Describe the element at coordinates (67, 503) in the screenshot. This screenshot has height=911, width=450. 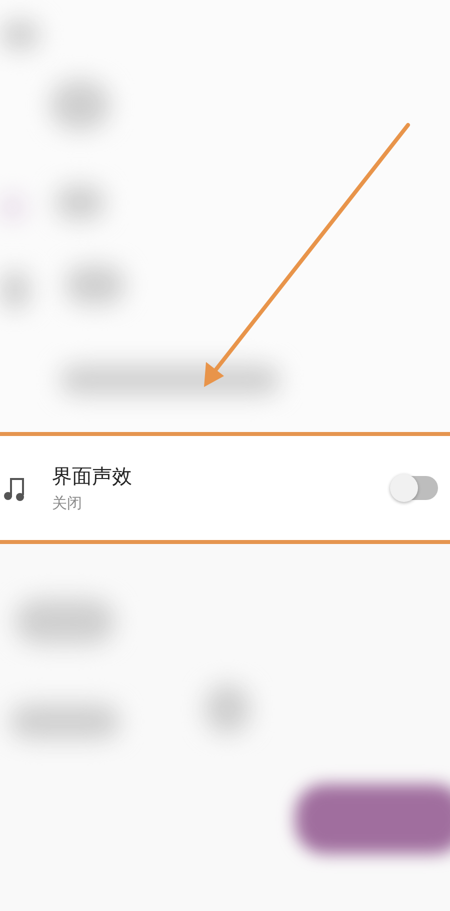
I see `setting-status: 关闭` at that location.